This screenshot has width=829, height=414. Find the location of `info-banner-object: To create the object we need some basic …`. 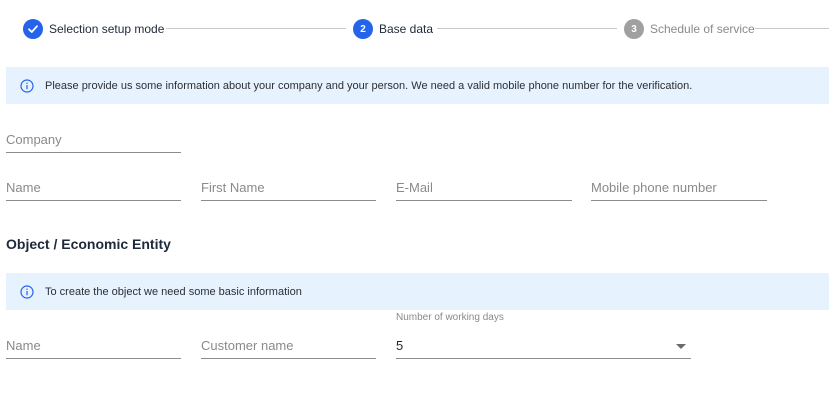

info-banner-object: To create the object we need some basic … is located at coordinates (417, 291).